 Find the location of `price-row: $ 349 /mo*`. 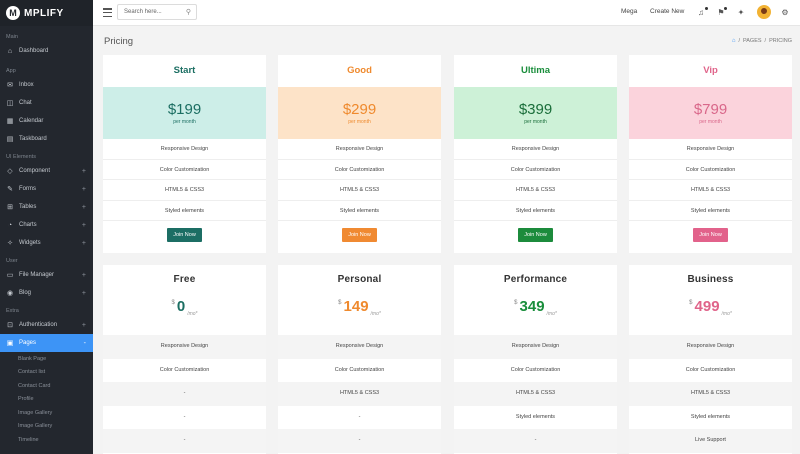

price-row: $ 349 /mo* is located at coordinates (535, 315).